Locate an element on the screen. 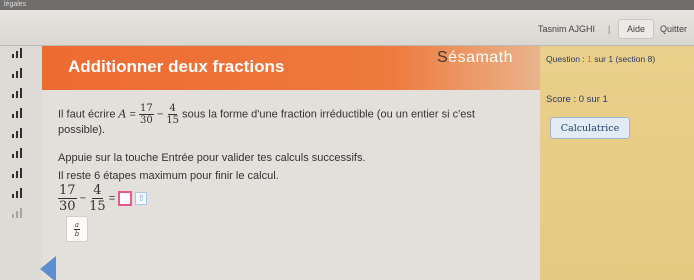 This screenshot has width=694, height=280. fraction-tool-den: b is located at coordinates (77, 233).